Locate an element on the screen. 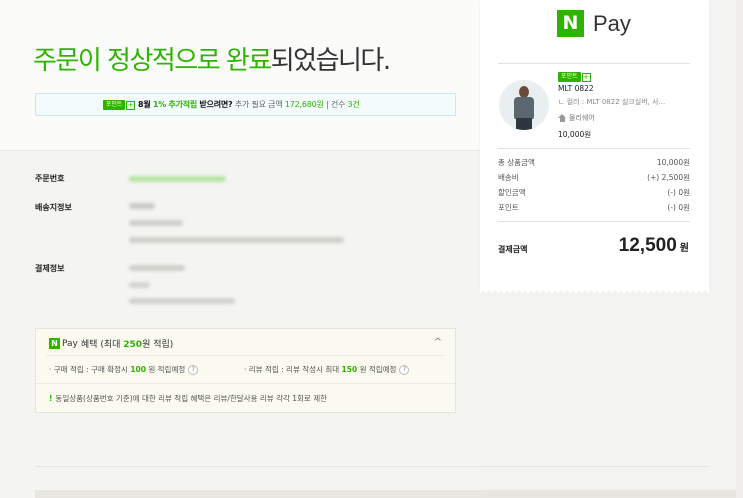 Image resolution: width=743 pixels, height=498 pixels. summary-value: (+) 2,500원 is located at coordinates (668, 177).